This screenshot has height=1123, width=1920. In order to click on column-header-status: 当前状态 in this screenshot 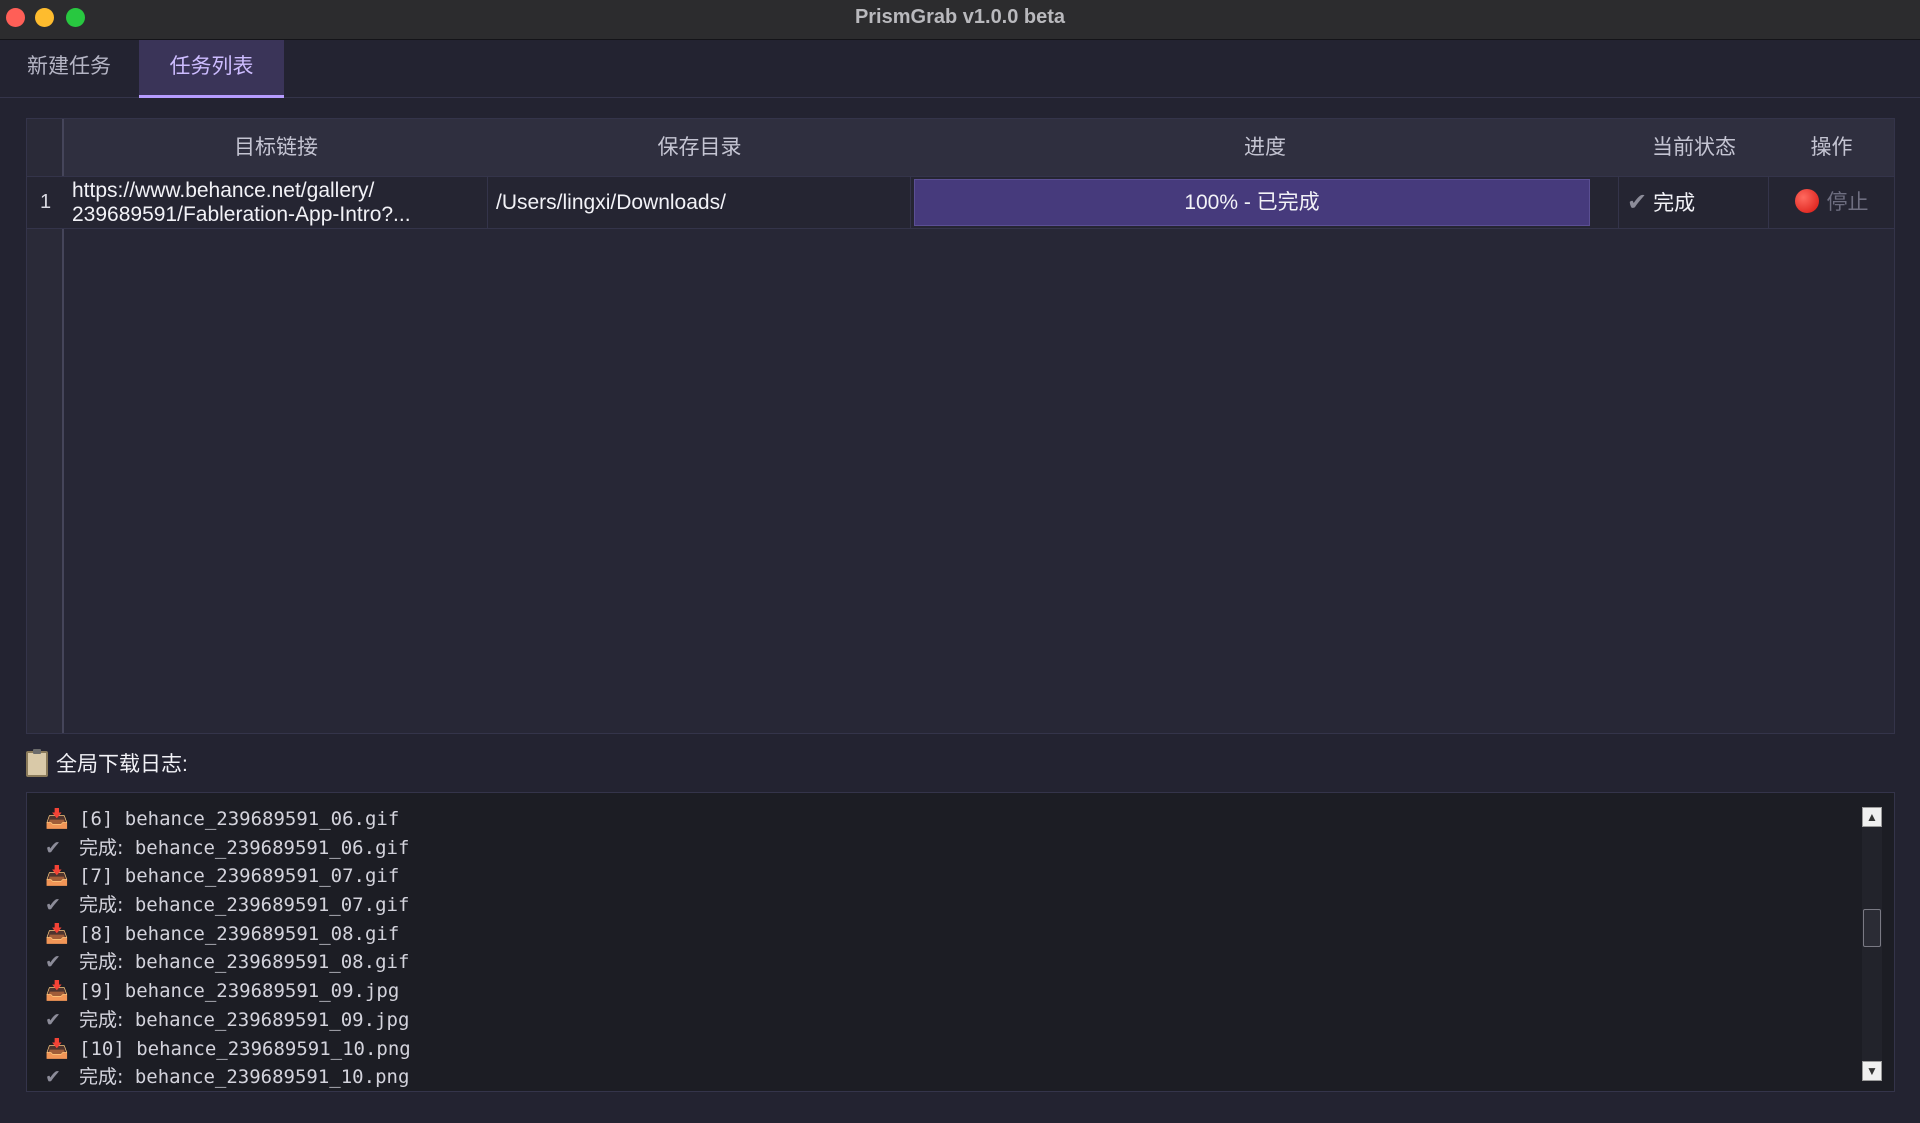, I will do `click(1694, 147)`.